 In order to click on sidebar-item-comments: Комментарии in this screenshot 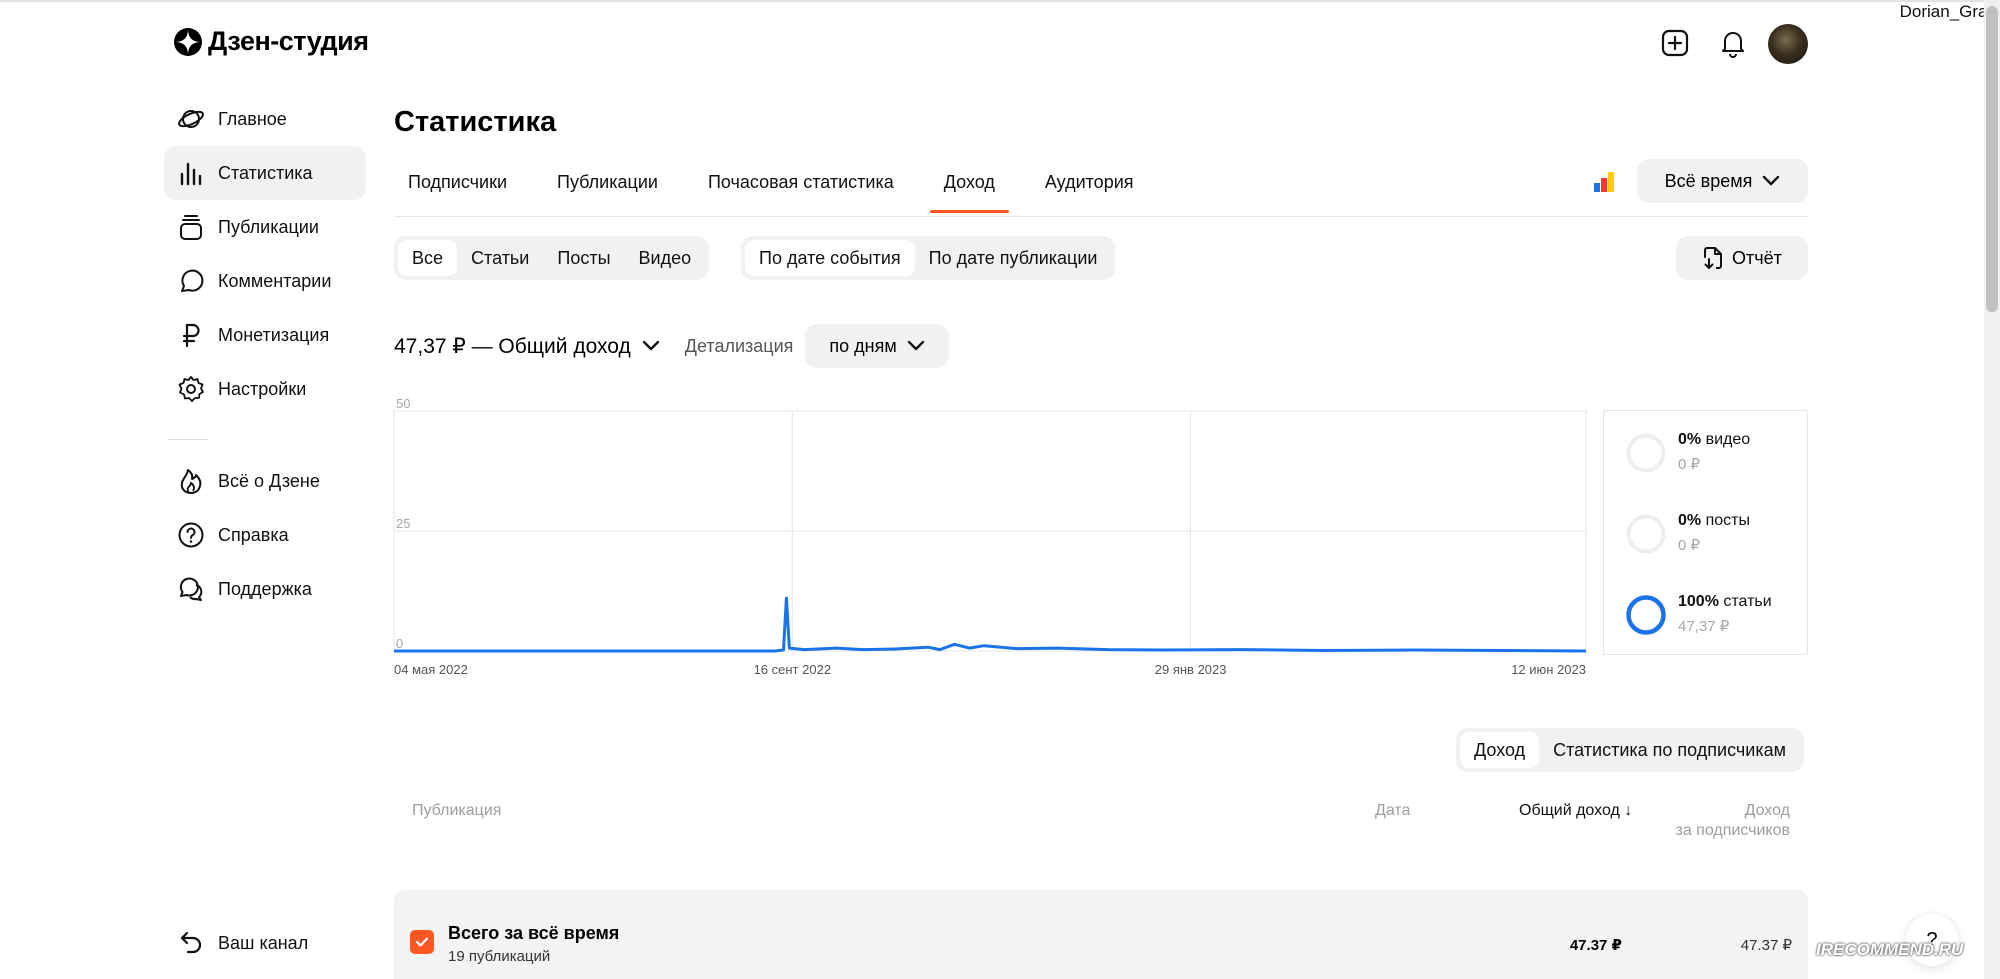, I will do `click(265, 281)`.